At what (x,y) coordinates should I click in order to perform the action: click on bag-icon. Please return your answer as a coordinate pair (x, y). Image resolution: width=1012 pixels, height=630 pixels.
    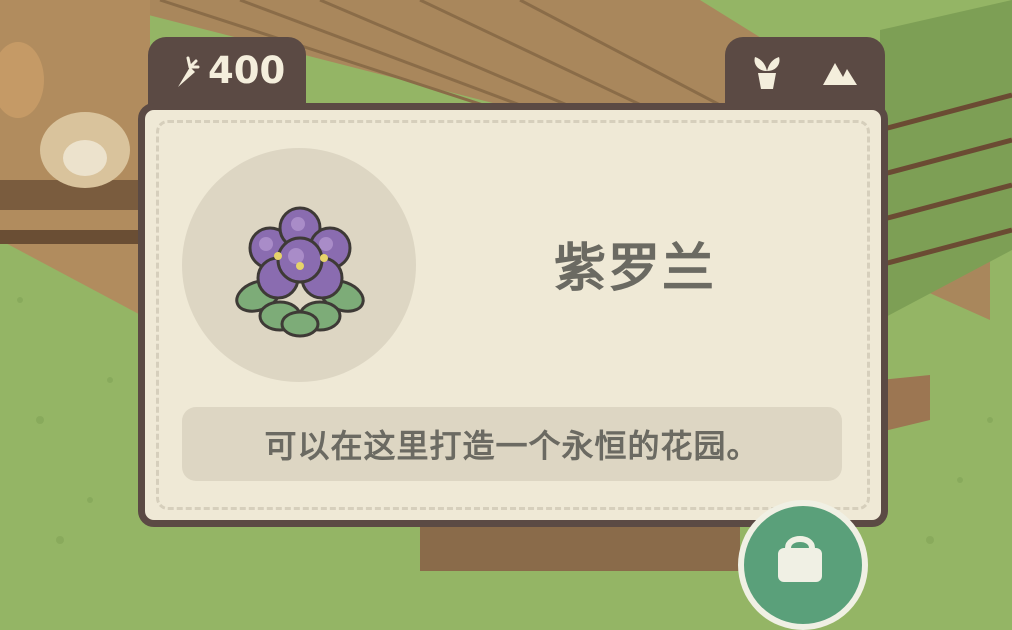
    Looking at the image, I should click on (800, 559).